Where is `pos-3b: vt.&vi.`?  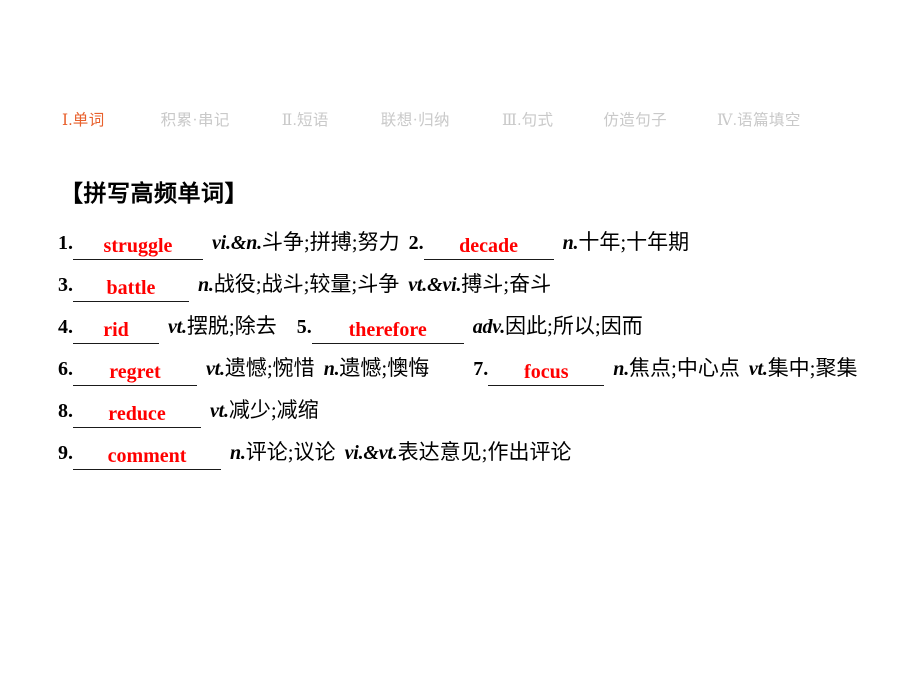
pos-3b: vt.&vi. is located at coordinates (435, 285).